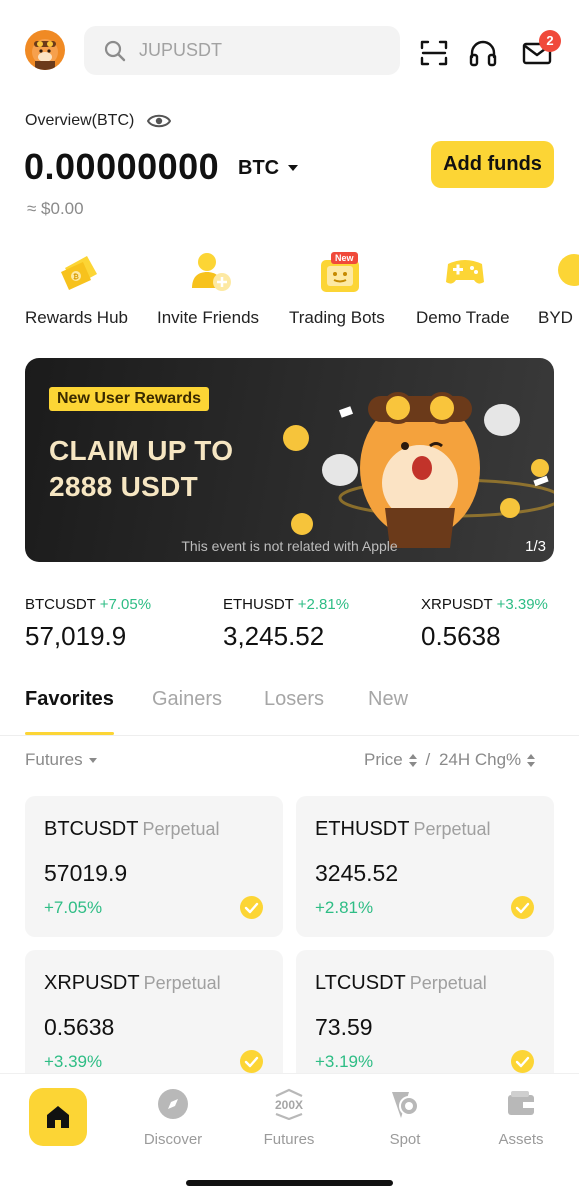 This screenshot has width=579, height=1200. I want to click on banner-headline: CLAIM UP TO 2888 USDT, so click(174, 469).